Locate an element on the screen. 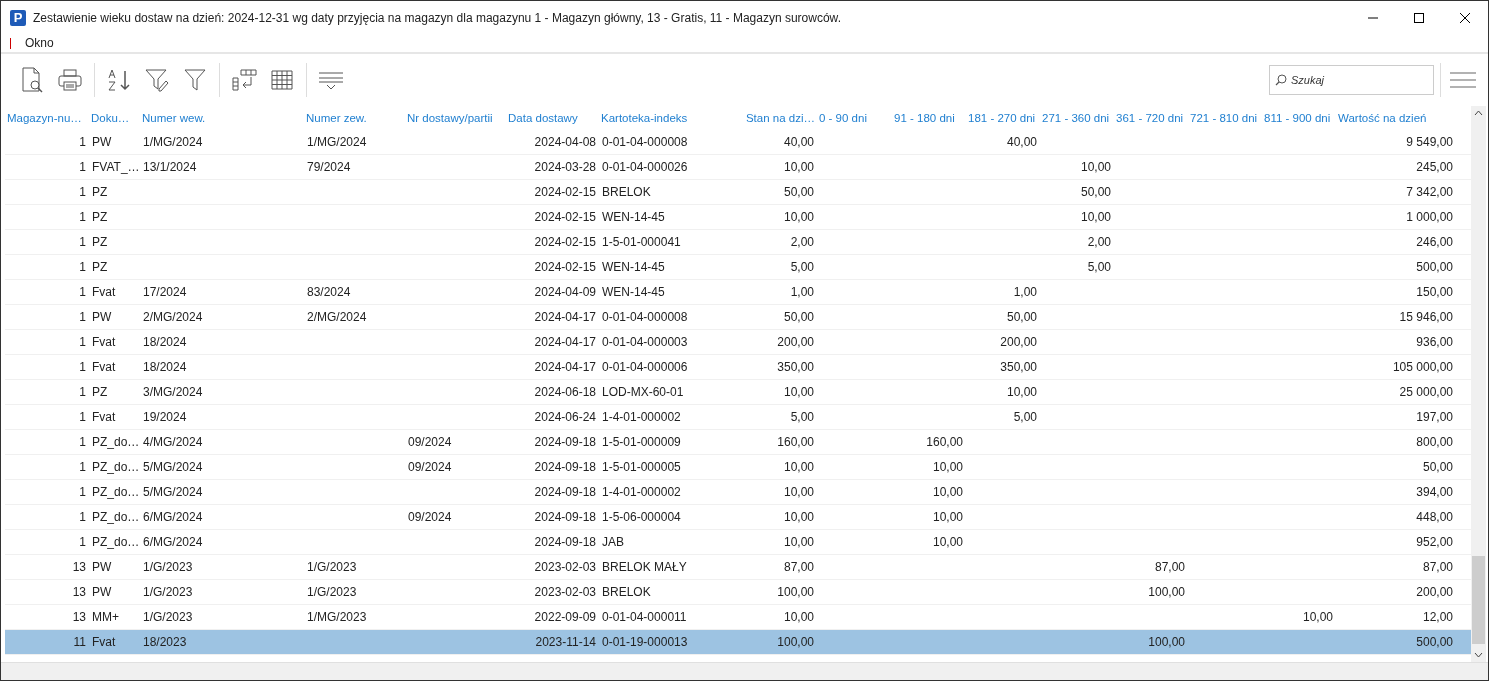 The image size is (1489, 681). table-cell-text: 0-01-04-000006 is located at coordinates (645, 367).